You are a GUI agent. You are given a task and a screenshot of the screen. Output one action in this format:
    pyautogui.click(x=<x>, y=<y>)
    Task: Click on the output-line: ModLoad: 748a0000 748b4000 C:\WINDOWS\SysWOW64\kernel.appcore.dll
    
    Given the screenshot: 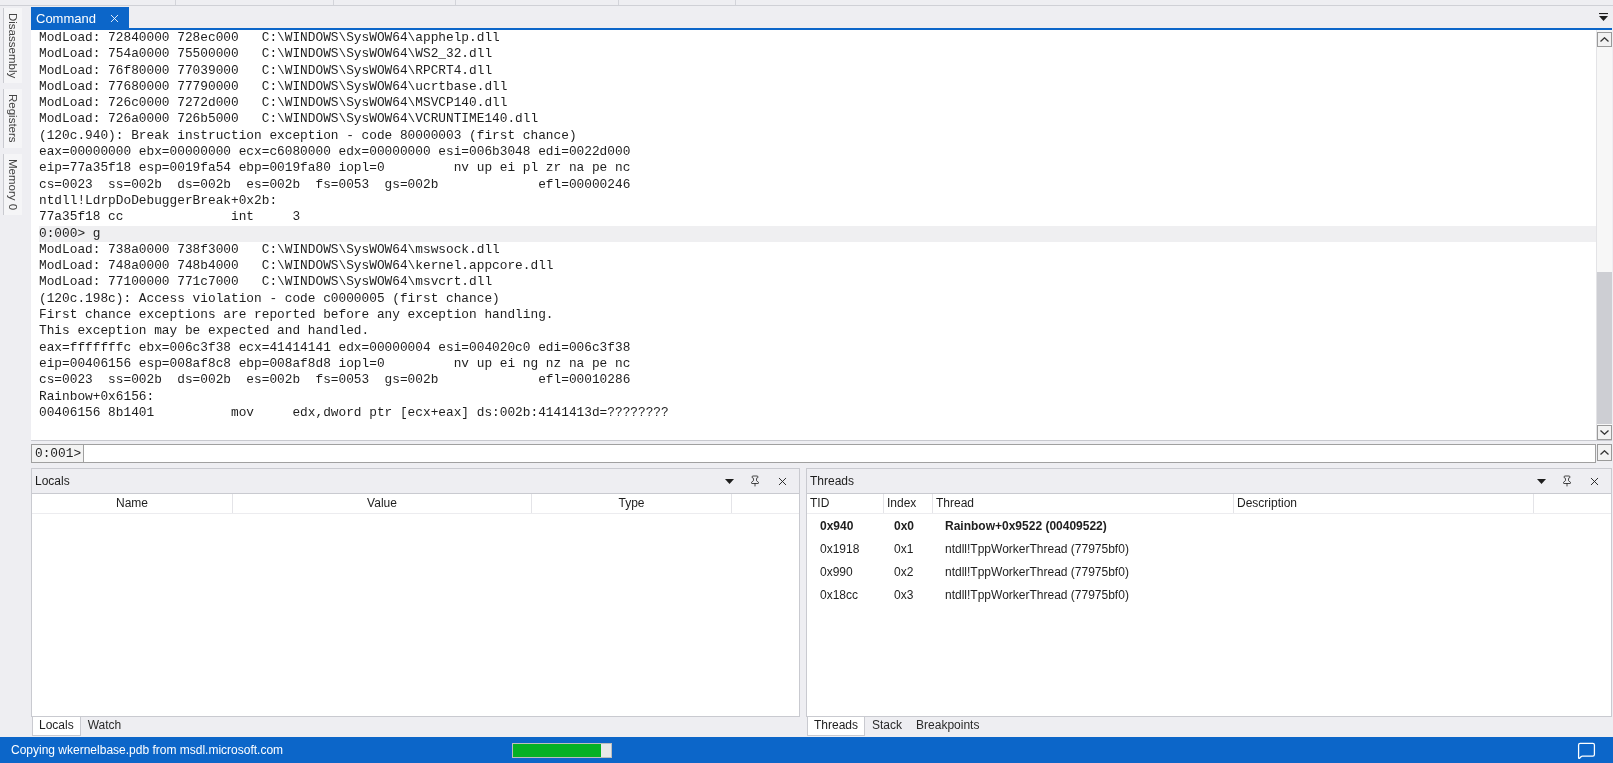 What is the action you would take?
    pyautogui.click(x=297, y=266)
    